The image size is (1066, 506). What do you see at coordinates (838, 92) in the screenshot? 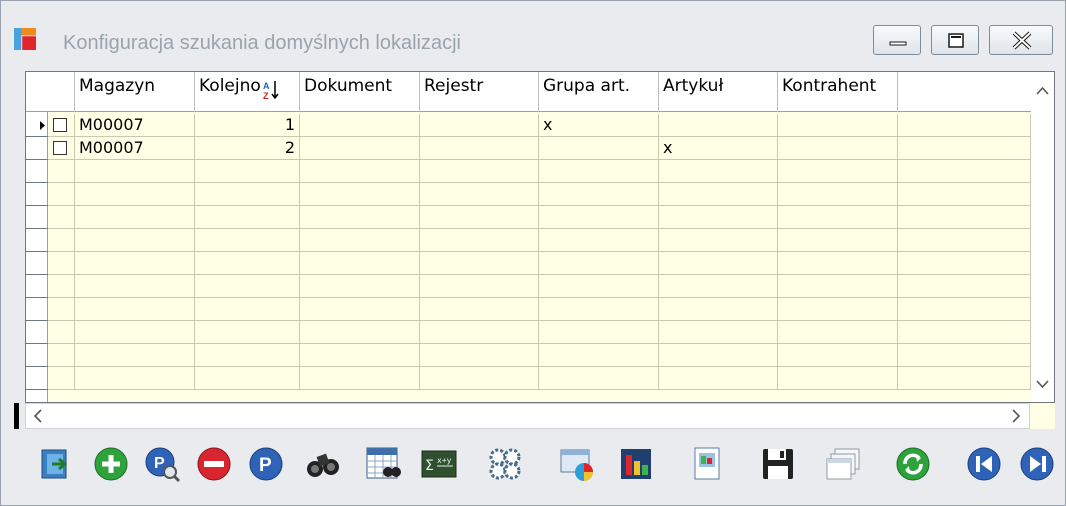
I see `header-kontrahent: Kontrahent` at bounding box center [838, 92].